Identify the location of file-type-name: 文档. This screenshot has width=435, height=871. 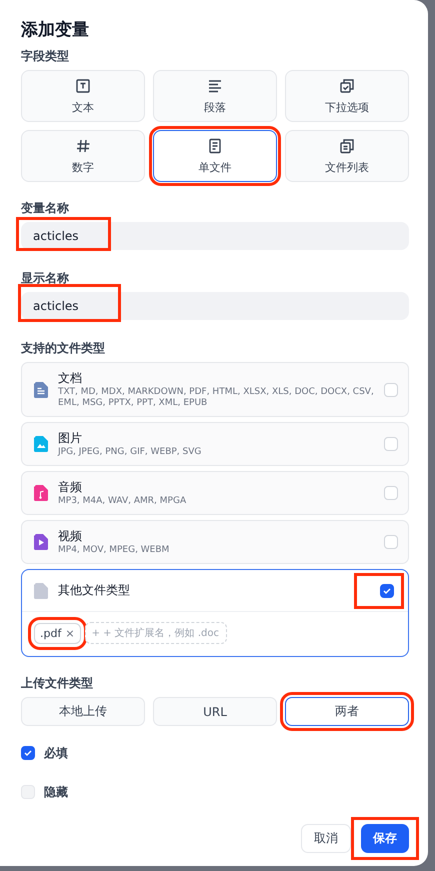
(70, 378).